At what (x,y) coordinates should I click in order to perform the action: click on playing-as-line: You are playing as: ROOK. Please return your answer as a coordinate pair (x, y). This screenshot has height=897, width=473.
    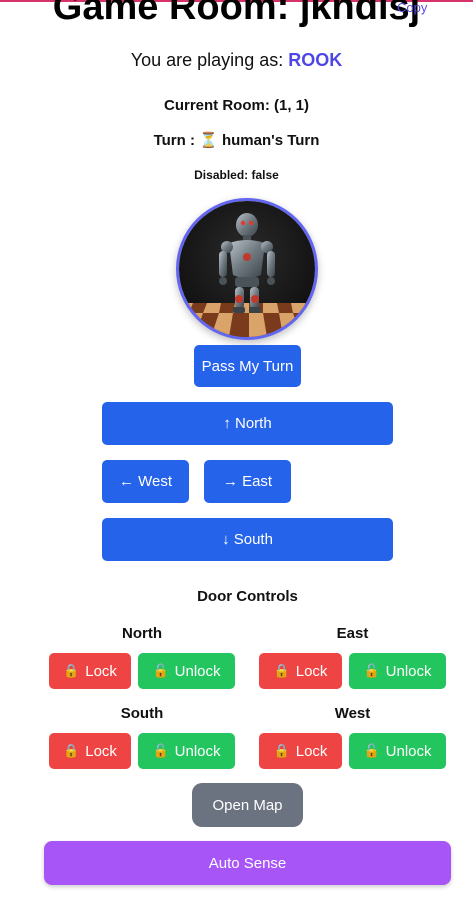
    Looking at the image, I should click on (236, 60).